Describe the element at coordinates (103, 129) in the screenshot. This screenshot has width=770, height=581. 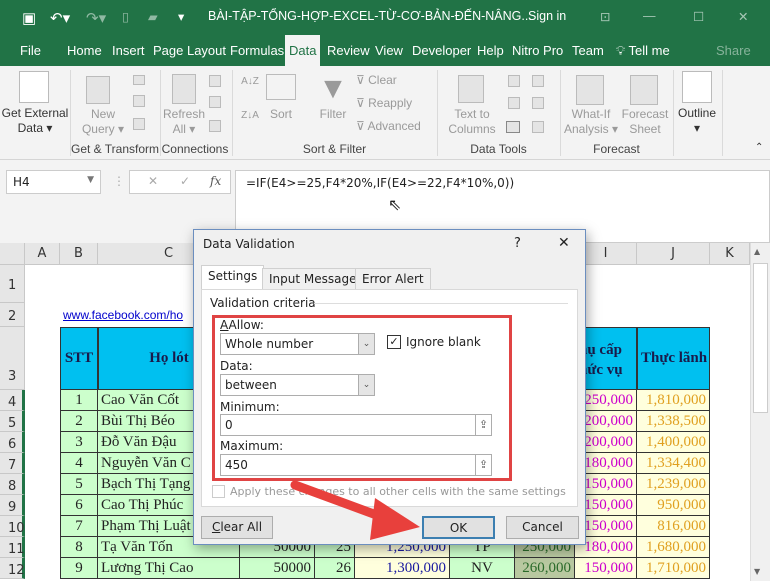
I see `new-query-label-2: Query ▾` at that location.